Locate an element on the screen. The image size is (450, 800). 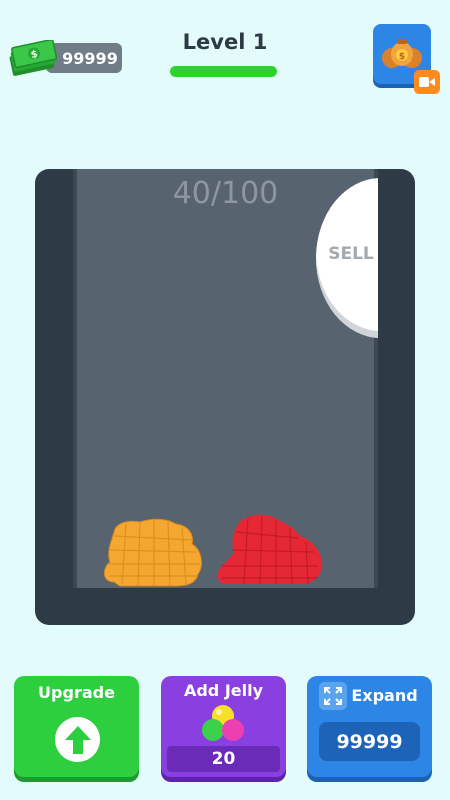
money-bags-icon: $ is located at coordinates (402, 53).